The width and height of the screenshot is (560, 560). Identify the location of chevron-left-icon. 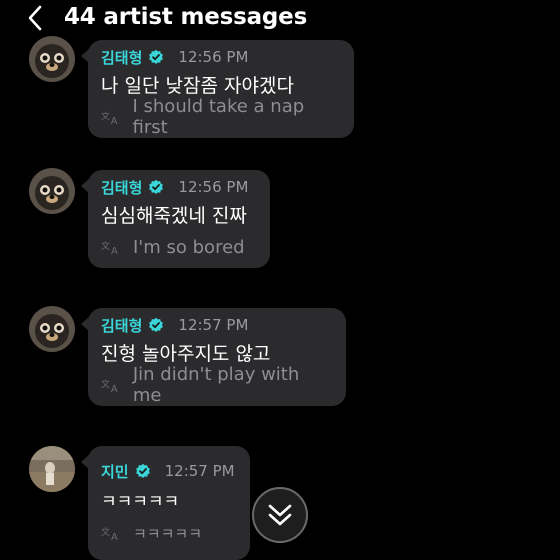
(35, 18).